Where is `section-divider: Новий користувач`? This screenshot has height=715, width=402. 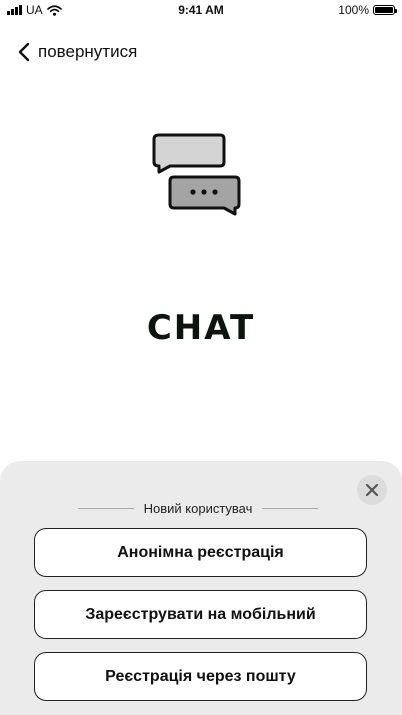
section-divider: Новий користувач is located at coordinates (198, 508).